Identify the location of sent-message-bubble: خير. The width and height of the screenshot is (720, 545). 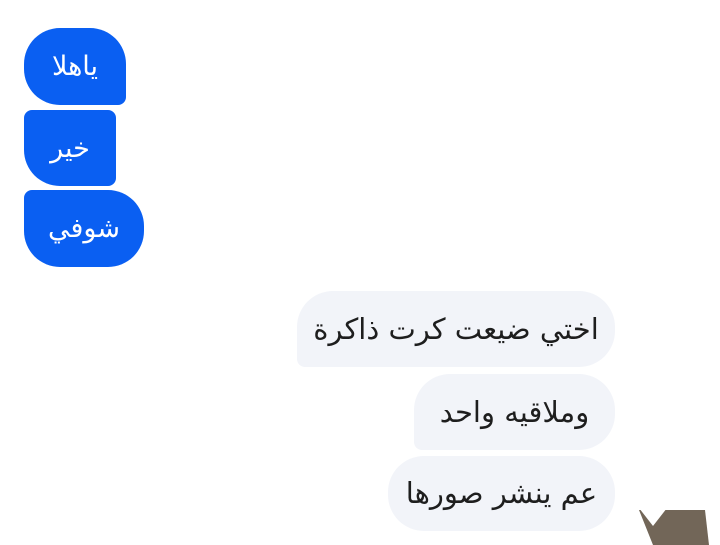
(70, 148).